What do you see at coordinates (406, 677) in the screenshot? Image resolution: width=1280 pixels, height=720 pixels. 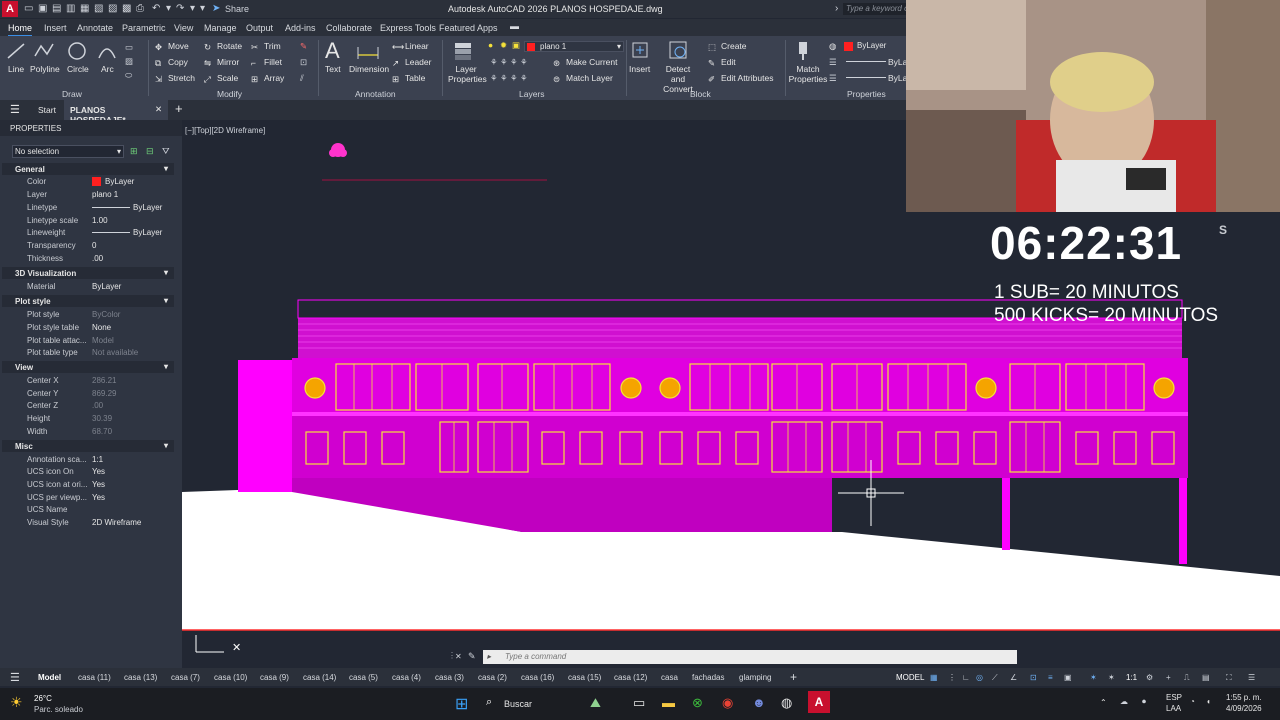 I see `layout-tab: casa (4)` at bounding box center [406, 677].